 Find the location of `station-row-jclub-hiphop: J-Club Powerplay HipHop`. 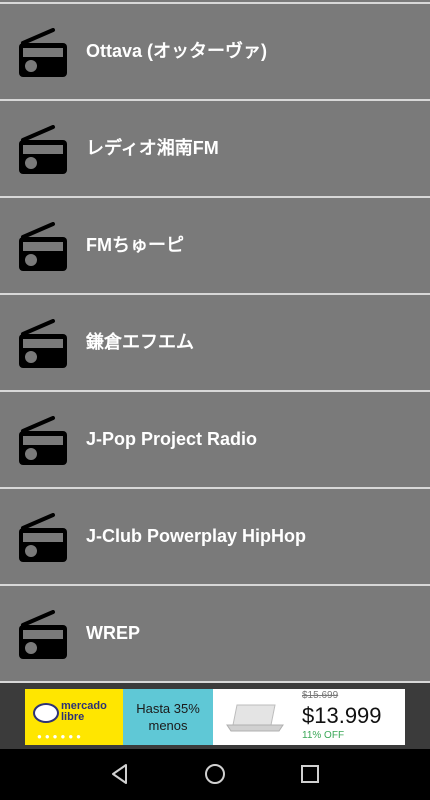

station-row-jclub-hiphop: J-Club Powerplay HipHop is located at coordinates (215, 537).